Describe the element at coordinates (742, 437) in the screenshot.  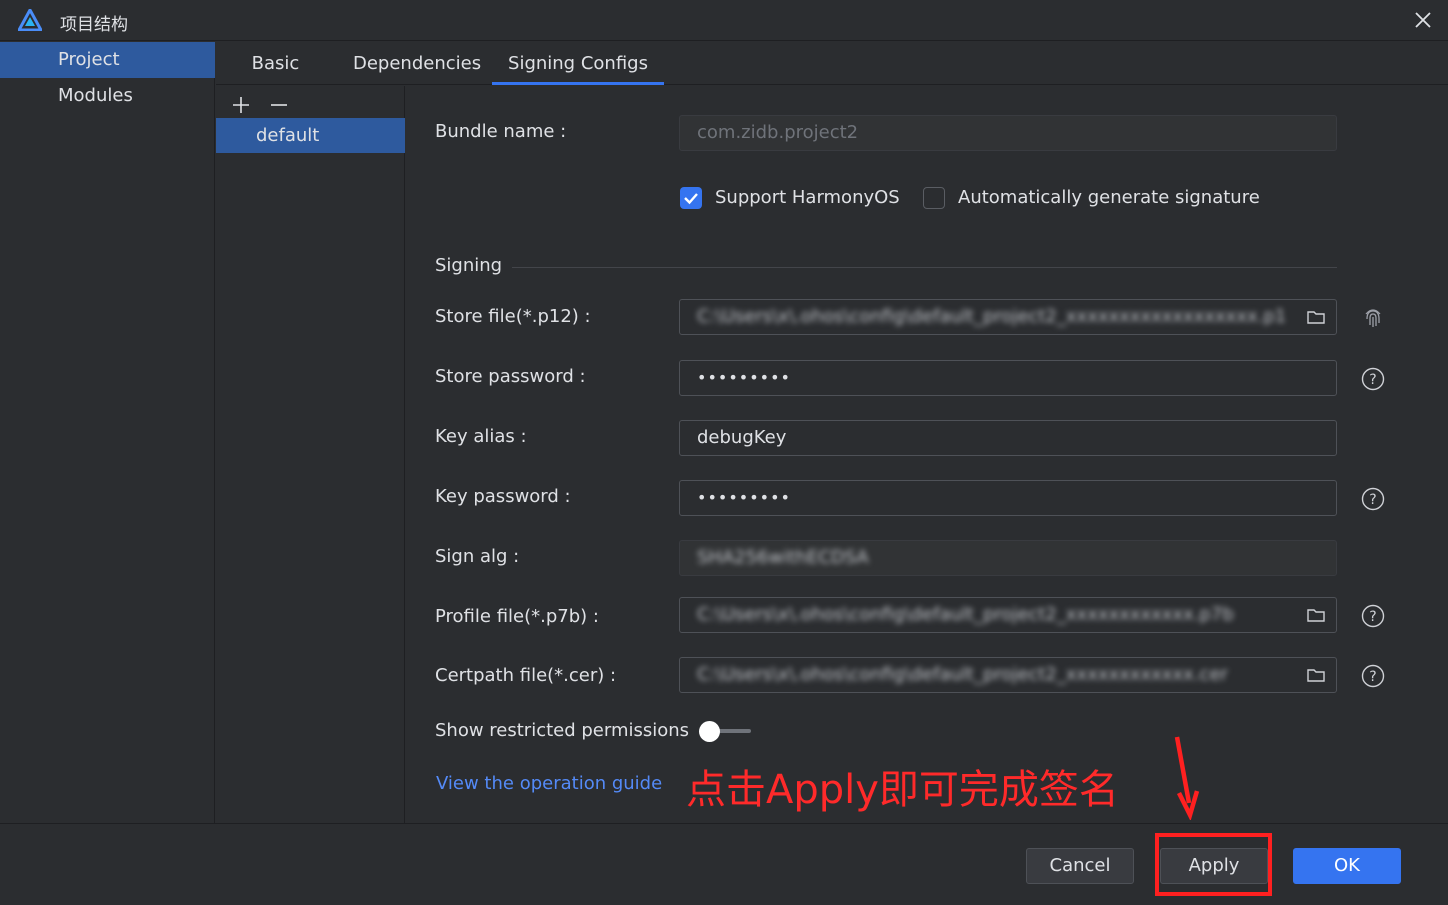
I see `key-alias-value: debugKey` at that location.